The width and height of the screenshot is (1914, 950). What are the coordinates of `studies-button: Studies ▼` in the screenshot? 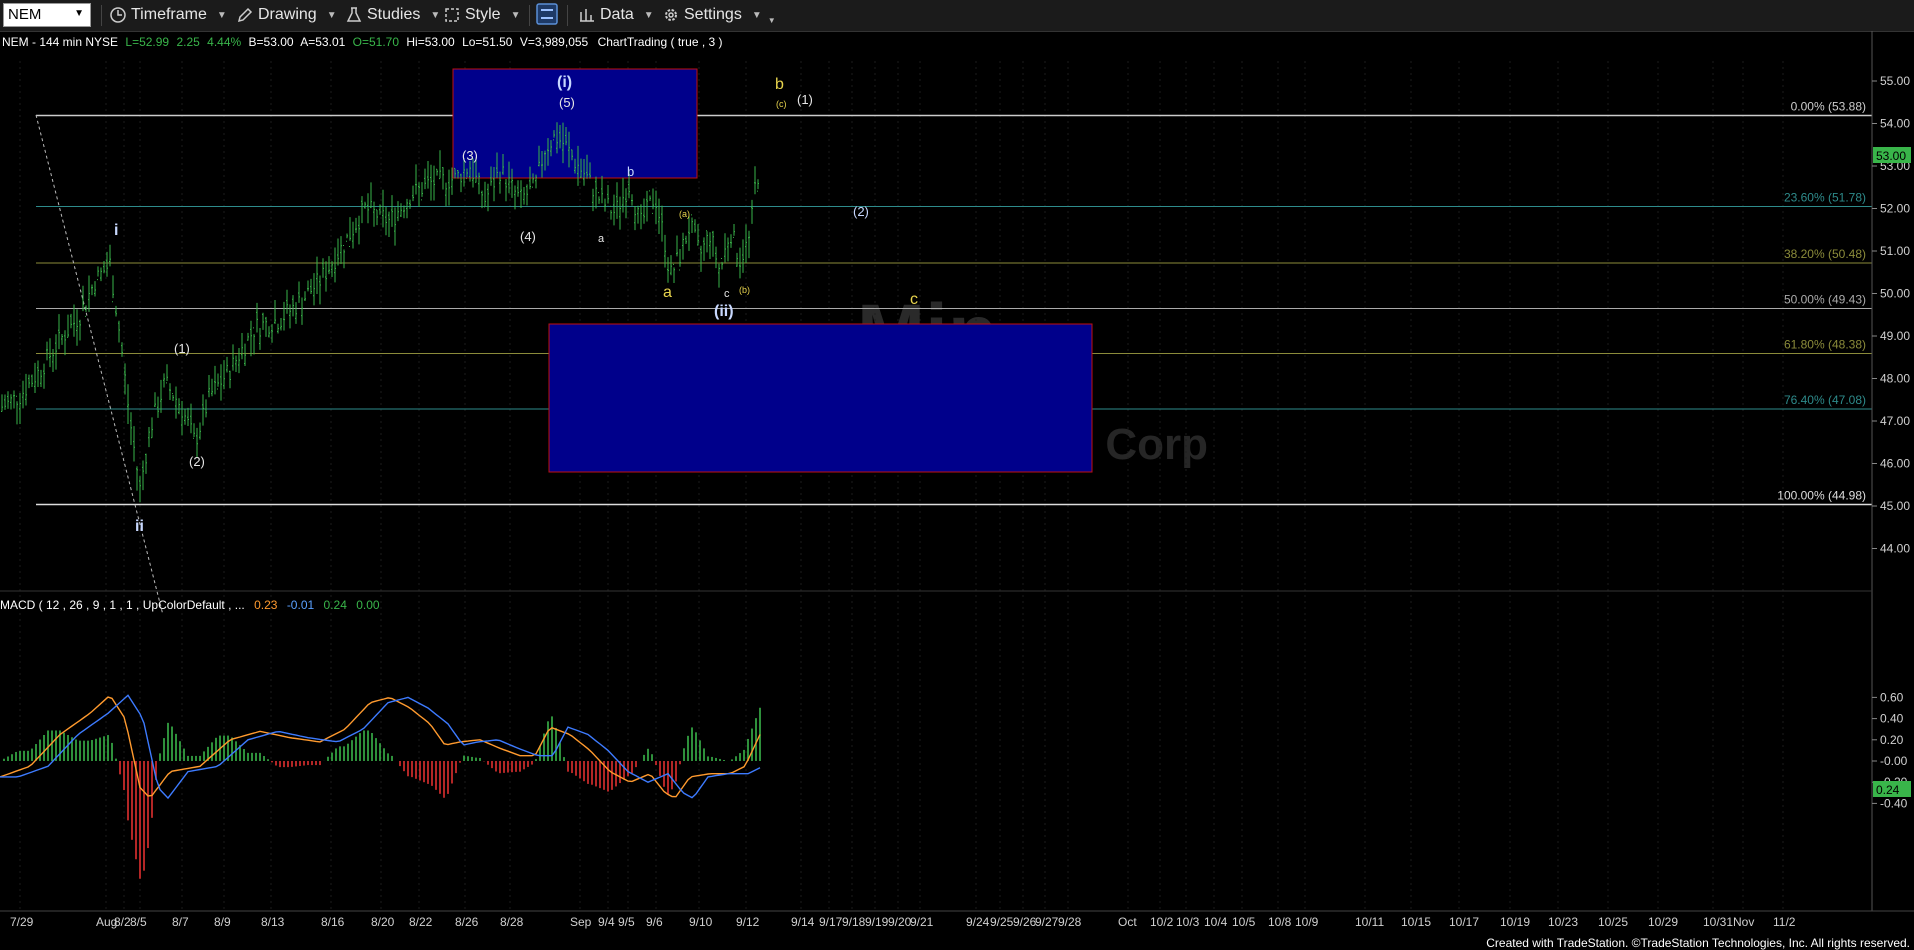 It's located at (392, 15).